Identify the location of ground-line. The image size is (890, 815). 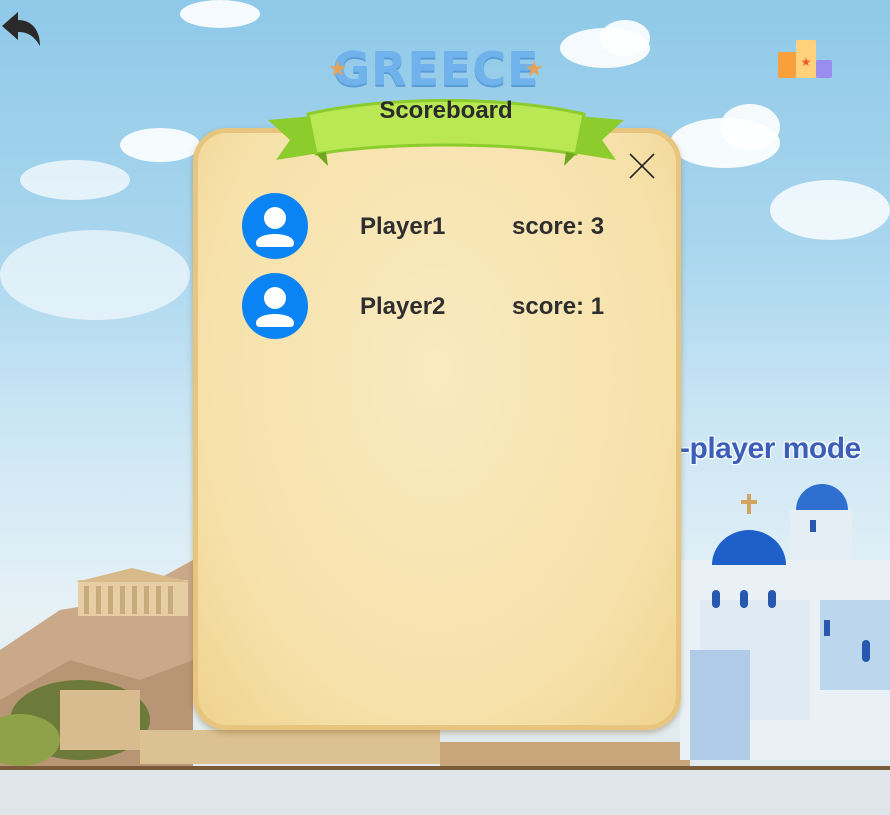
(445, 768).